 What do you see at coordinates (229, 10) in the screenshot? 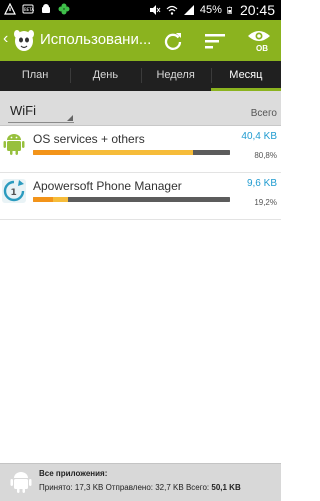
I see `battery-icon` at bounding box center [229, 10].